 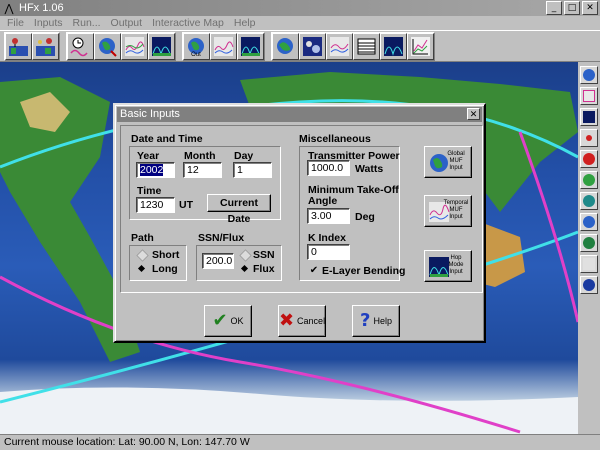 What do you see at coordinates (80, 46) in the screenshot?
I see `toolbar-button-time` at bounding box center [80, 46].